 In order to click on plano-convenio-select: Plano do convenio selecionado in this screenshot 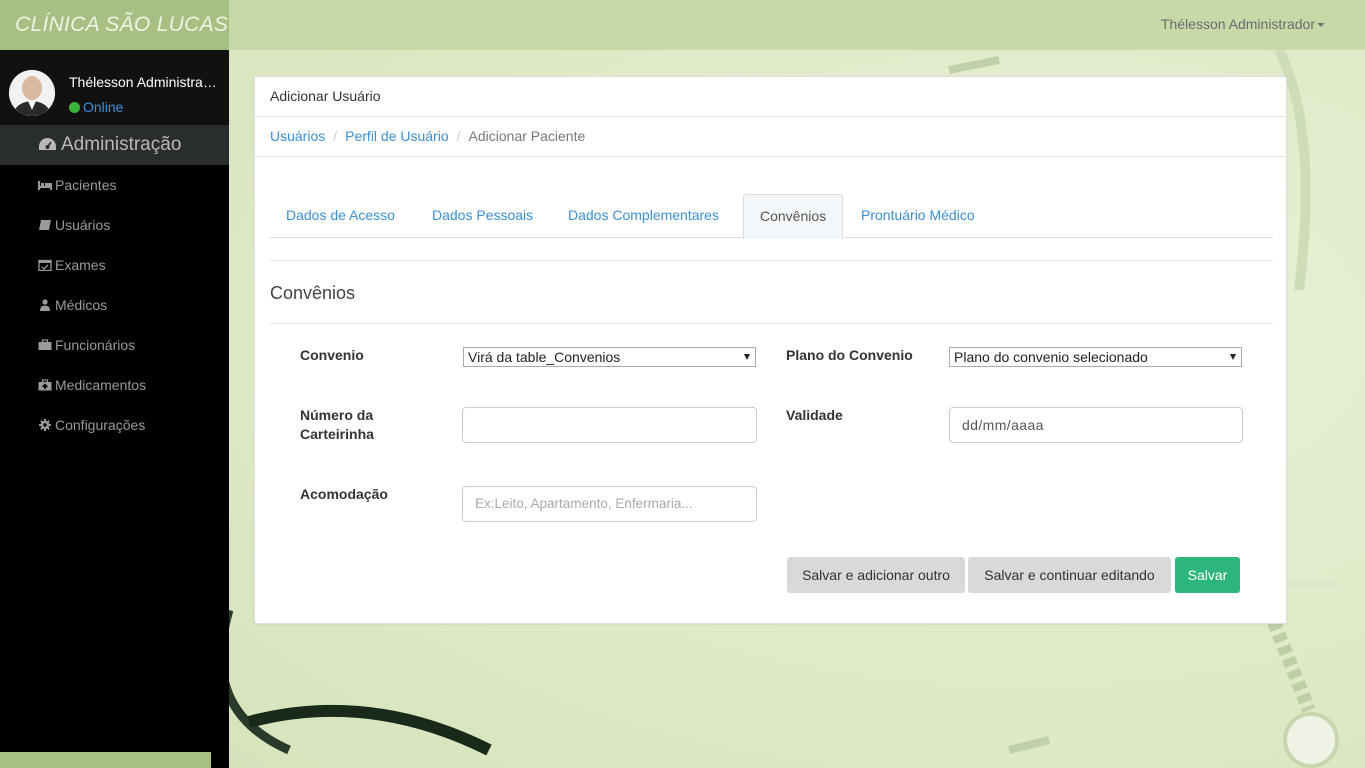, I will do `click(1095, 357)`.